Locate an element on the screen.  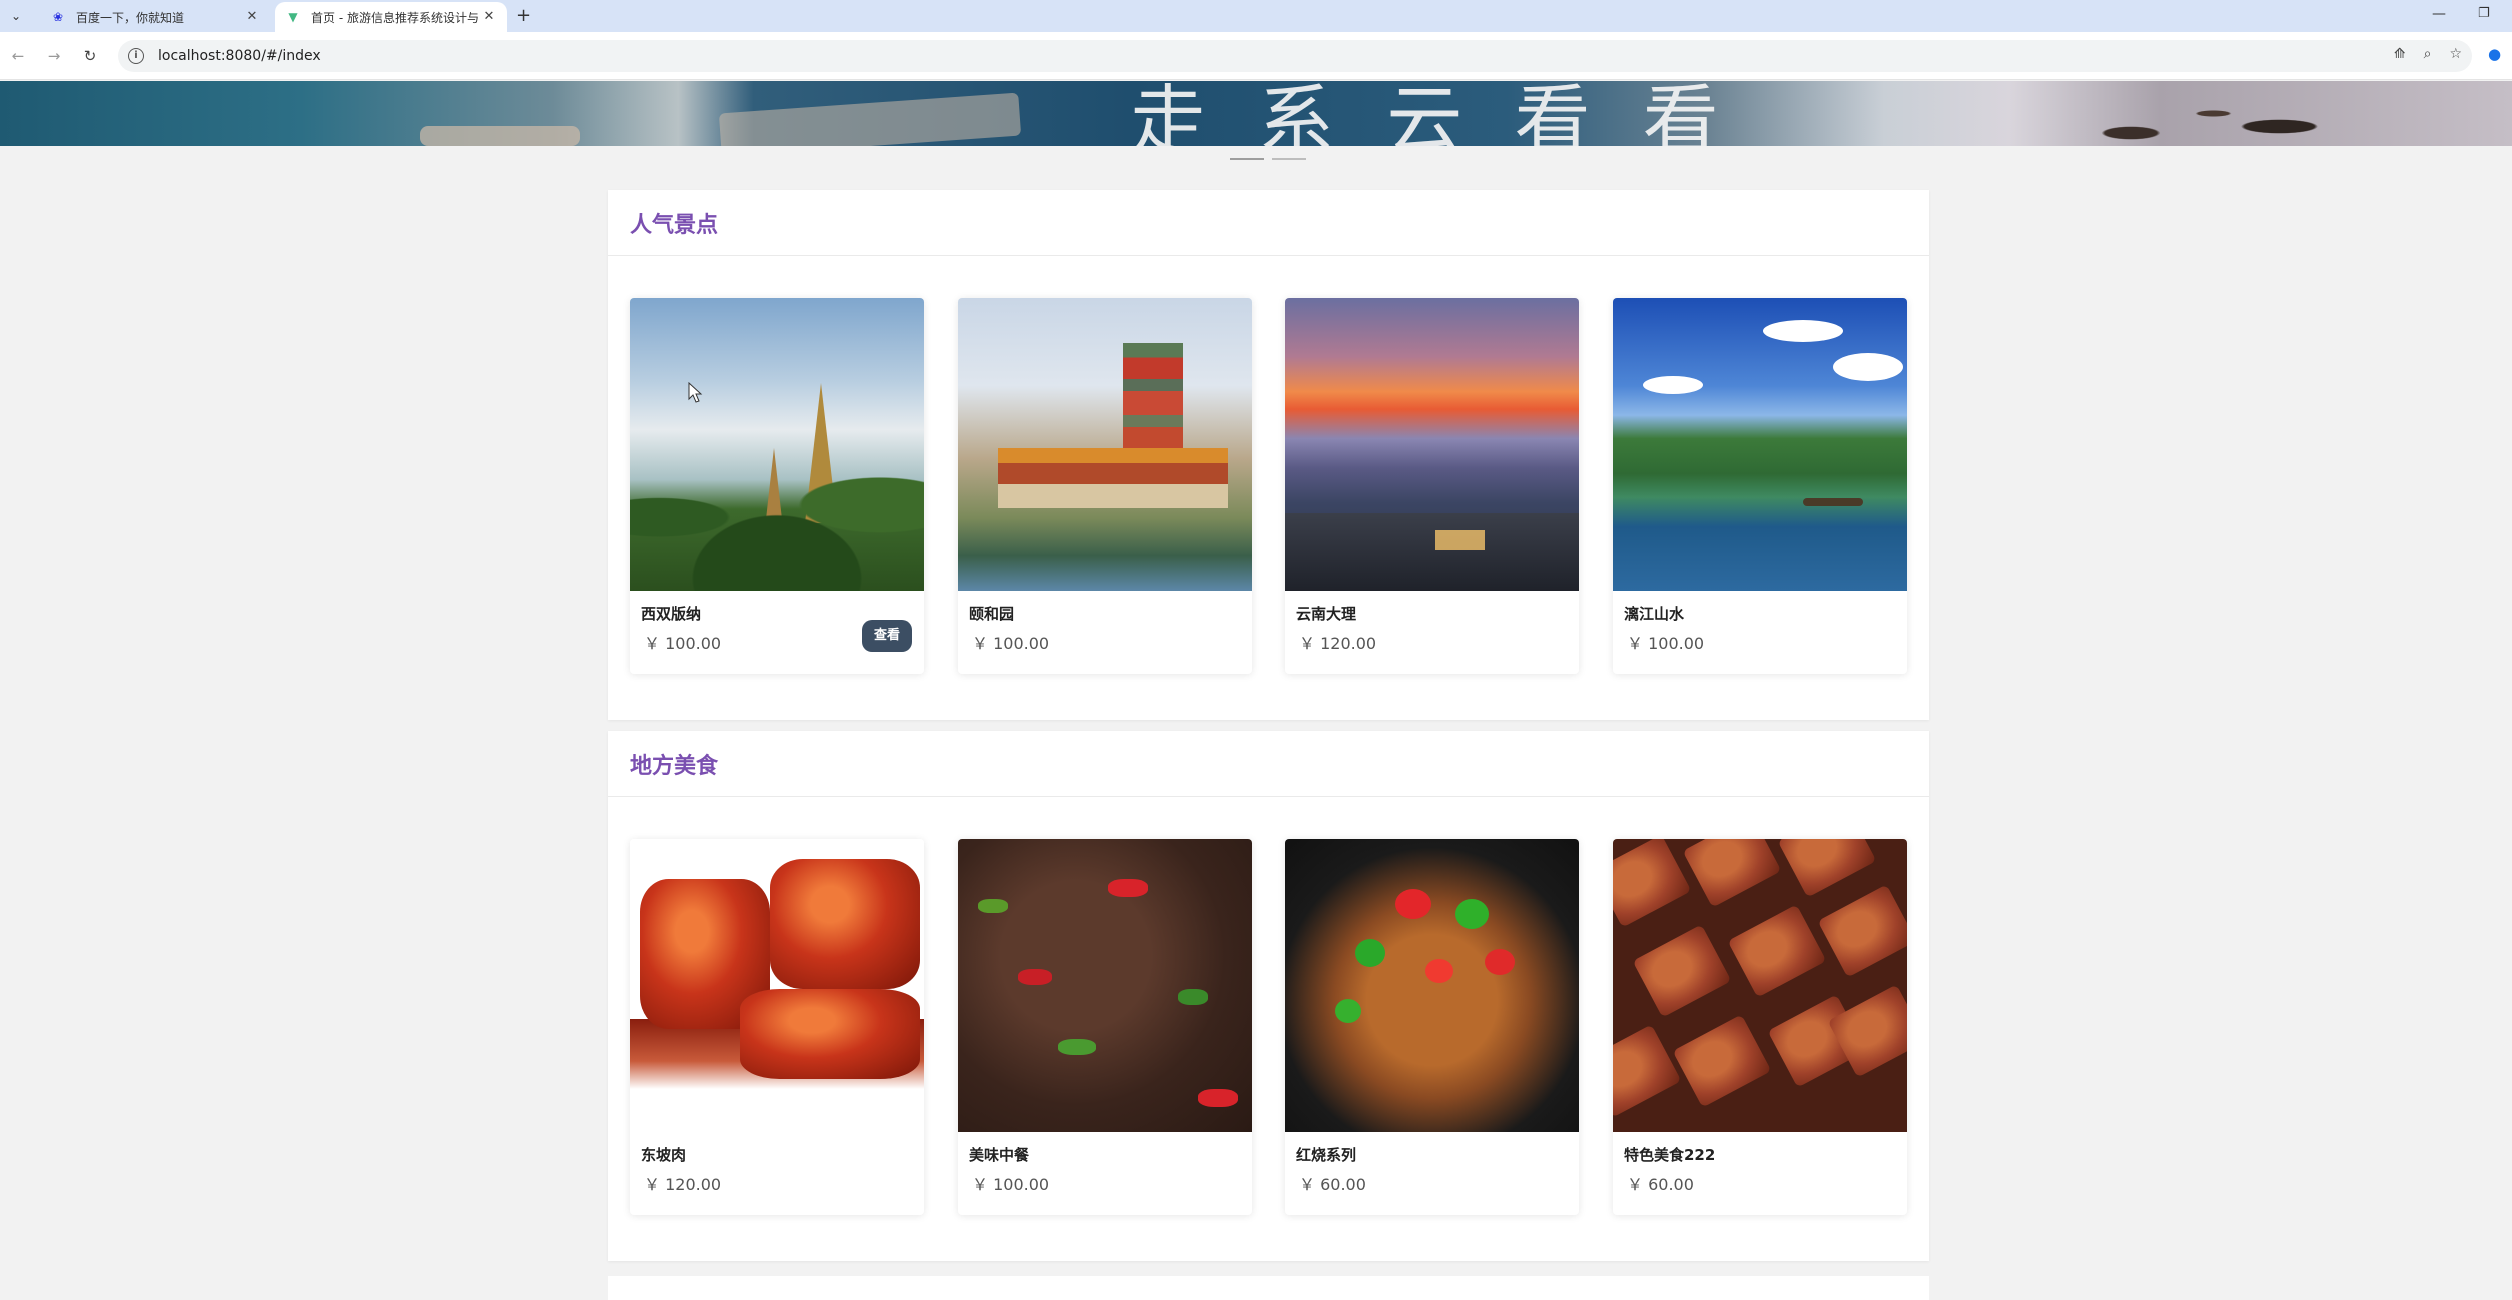
food-name: 美味中餐 is located at coordinates (999, 1155).